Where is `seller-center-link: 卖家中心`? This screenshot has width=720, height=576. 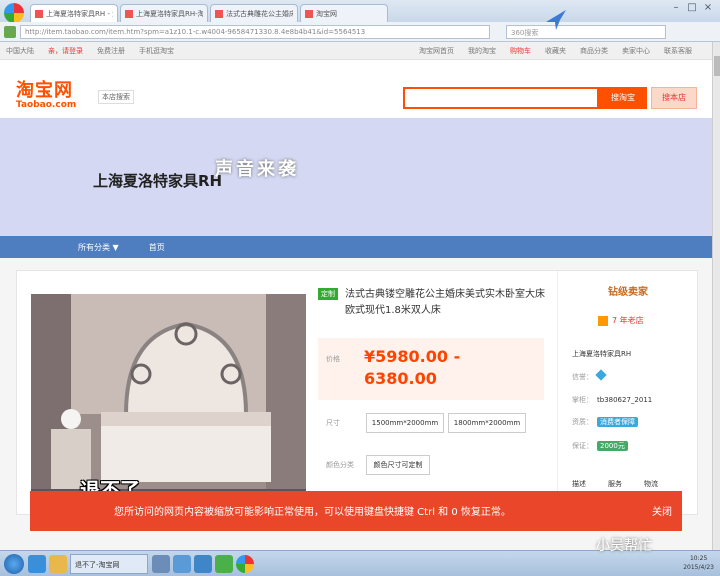 seller-center-link: 卖家中心 is located at coordinates (636, 51).